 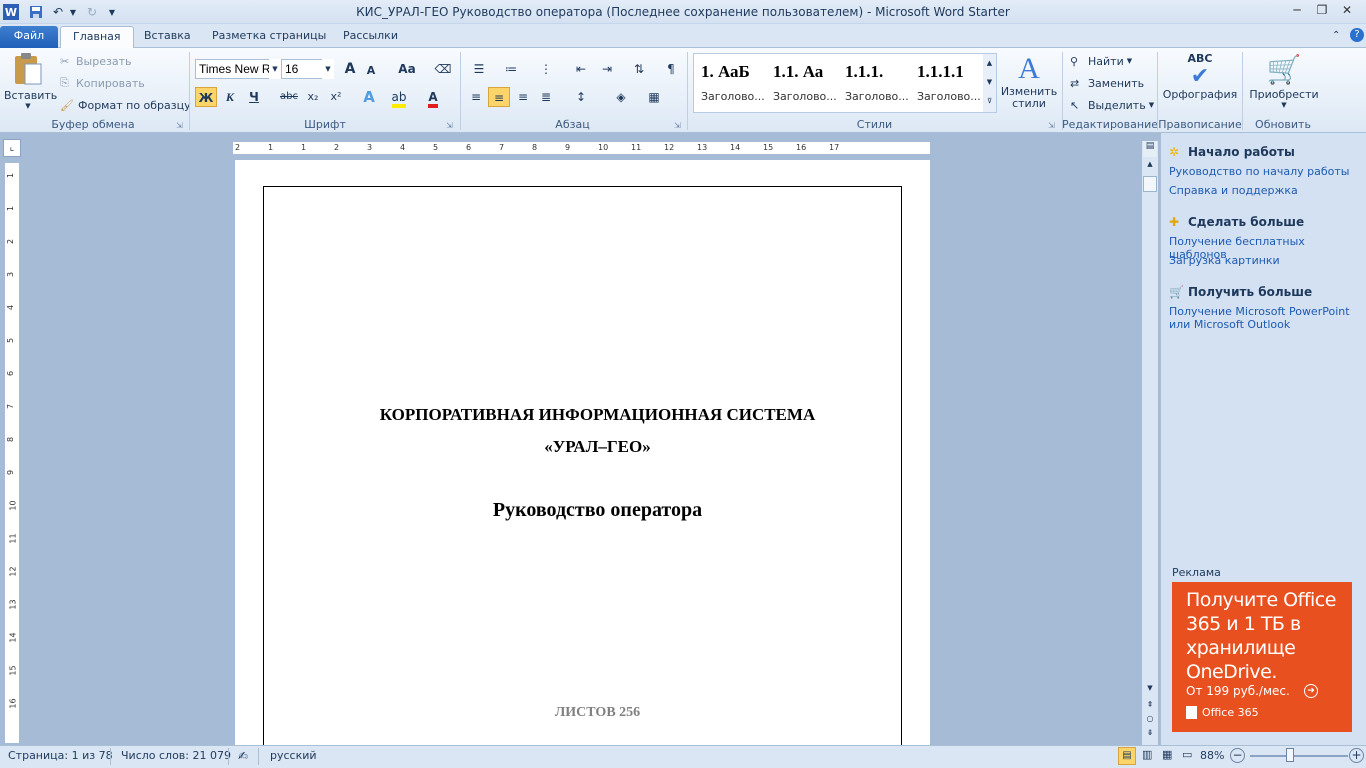 What do you see at coordinates (1150, 720) in the screenshot?
I see `browse-object-icon: ○` at bounding box center [1150, 720].